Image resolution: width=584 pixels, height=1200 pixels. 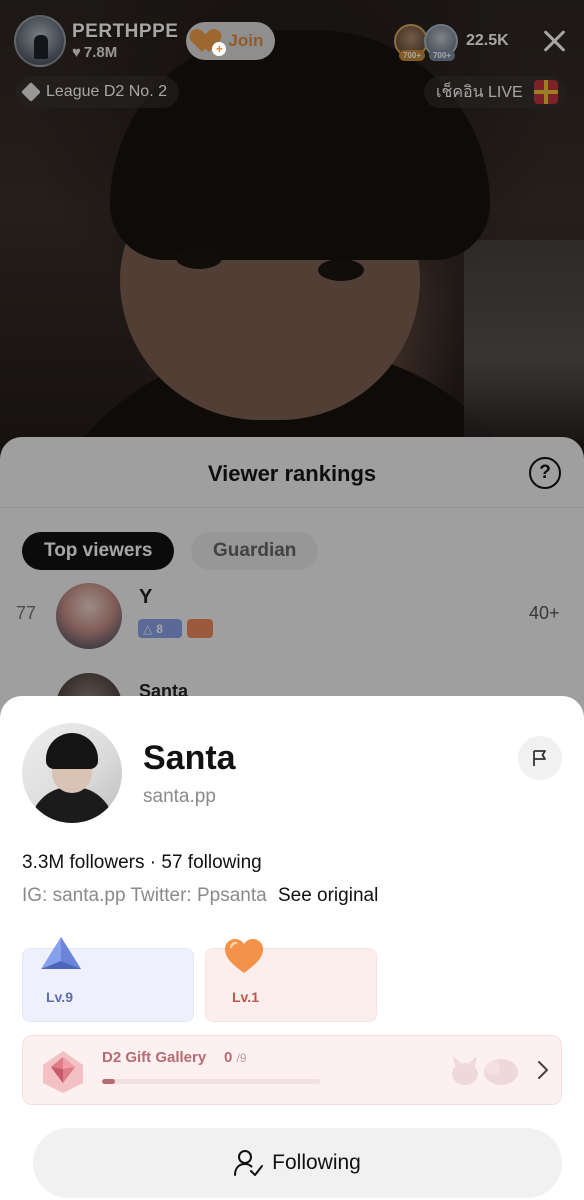 I want to click on profile-avatar, so click(x=72, y=773).